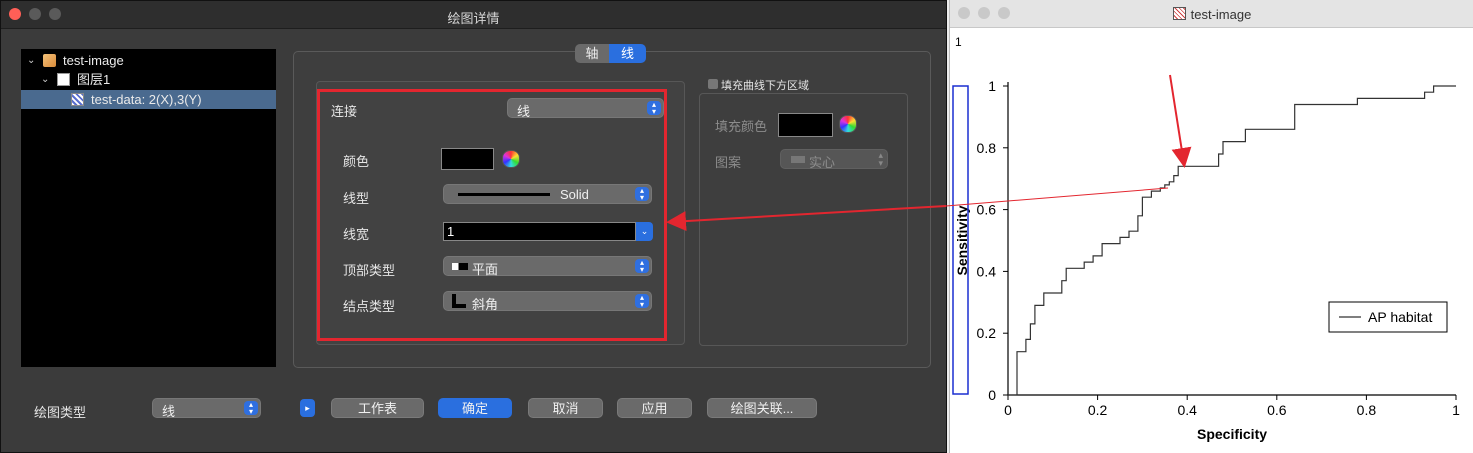 The height and width of the screenshot is (453, 1473). Describe the element at coordinates (654, 408) in the screenshot. I see `apply-button: 应用` at that location.